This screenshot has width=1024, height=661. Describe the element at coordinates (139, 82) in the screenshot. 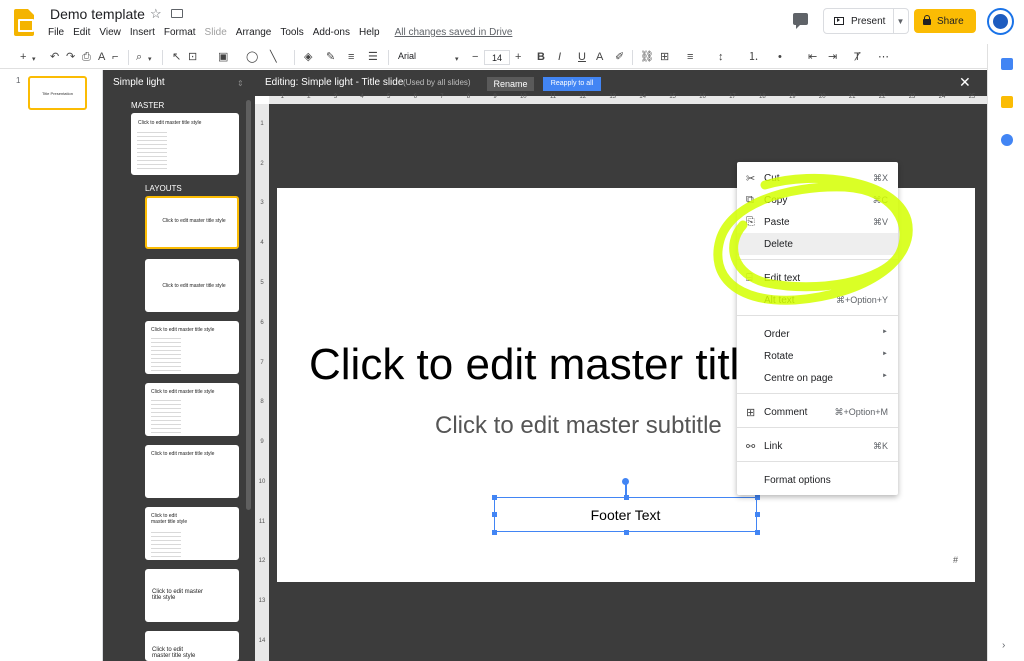

I see `theme-name: Simple light` at that location.